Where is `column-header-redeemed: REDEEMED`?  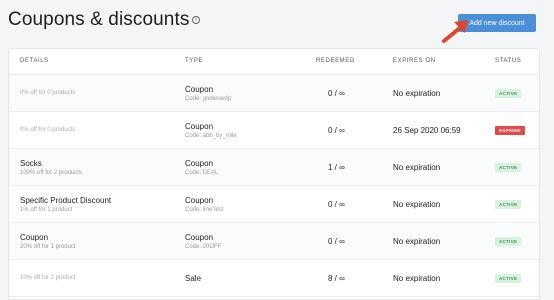 column-header-redeemed: REDEEMED is located at coordinates (335, 61).